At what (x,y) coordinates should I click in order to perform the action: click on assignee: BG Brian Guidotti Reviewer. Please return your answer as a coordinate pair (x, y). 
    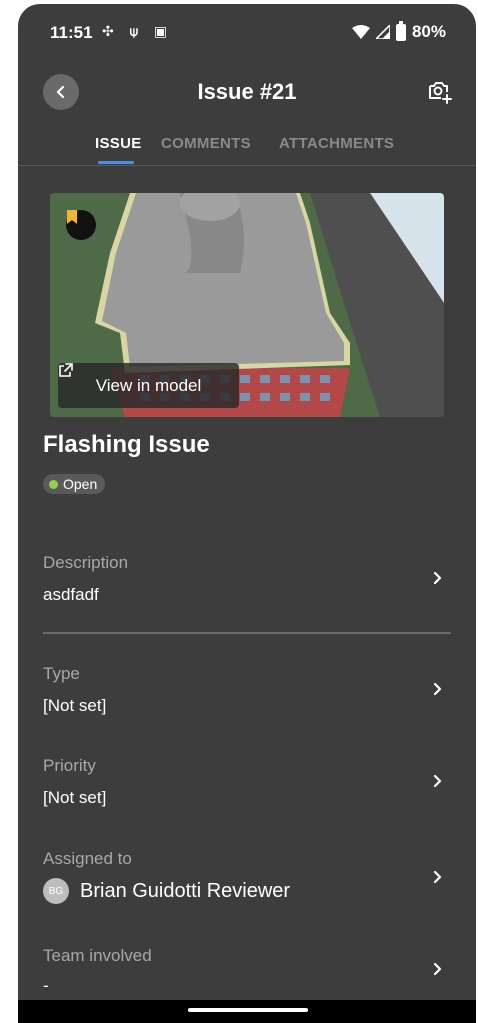
    Looking at the image, I should click on (166, 891).